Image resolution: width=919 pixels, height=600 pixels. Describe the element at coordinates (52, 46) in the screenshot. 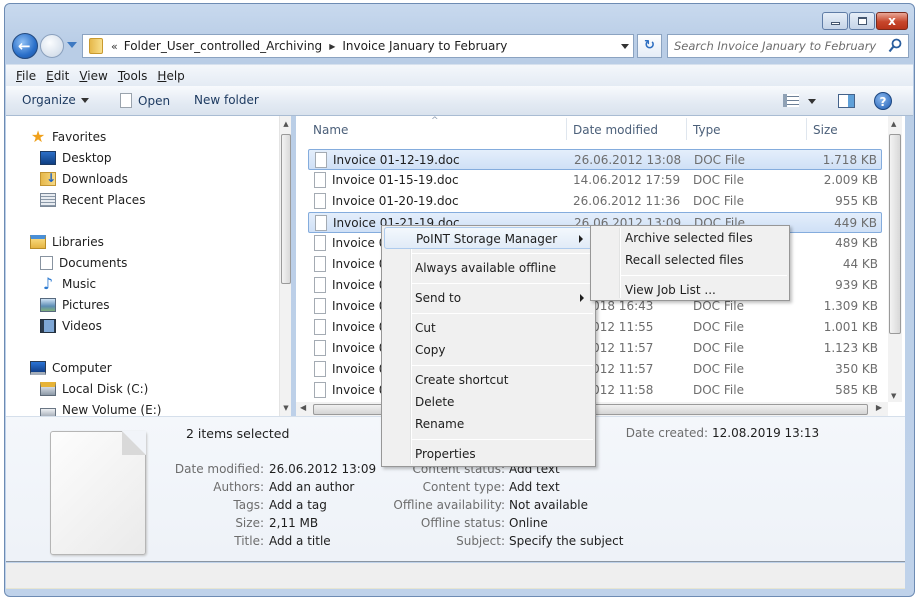

I see `forward-button` at that location.